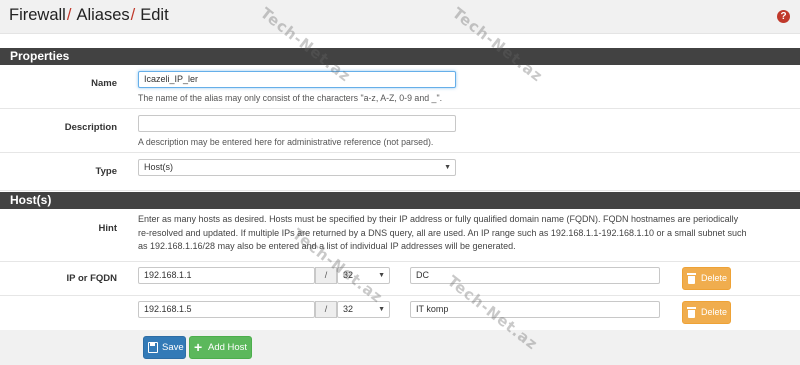 Image resolution: width=800 pixels, height=365 pixels. I want to click on cidr-slash: /, so click(326, 309).